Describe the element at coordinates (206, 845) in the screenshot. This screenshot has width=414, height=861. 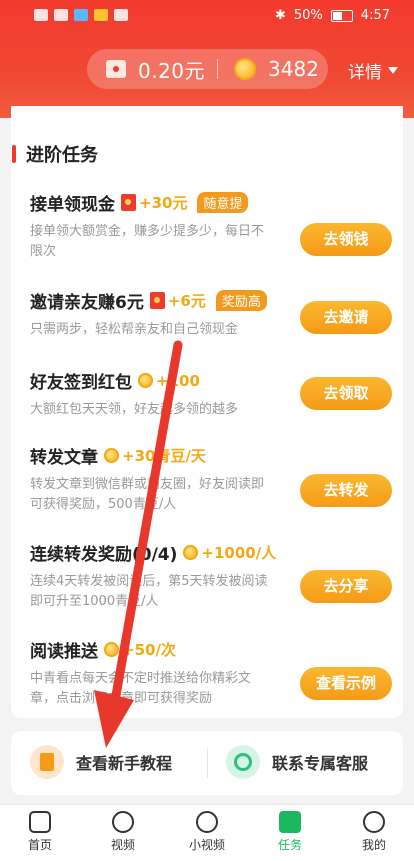
I see `tab-label: 小视频` at that location.